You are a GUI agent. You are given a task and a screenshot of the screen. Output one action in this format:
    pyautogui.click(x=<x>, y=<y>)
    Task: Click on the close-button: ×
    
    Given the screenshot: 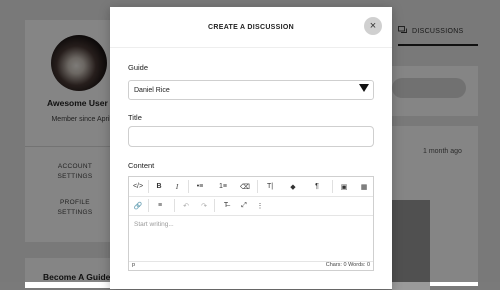 What is the action you would take?
    pyautogui.click(x=373, y=26)
    